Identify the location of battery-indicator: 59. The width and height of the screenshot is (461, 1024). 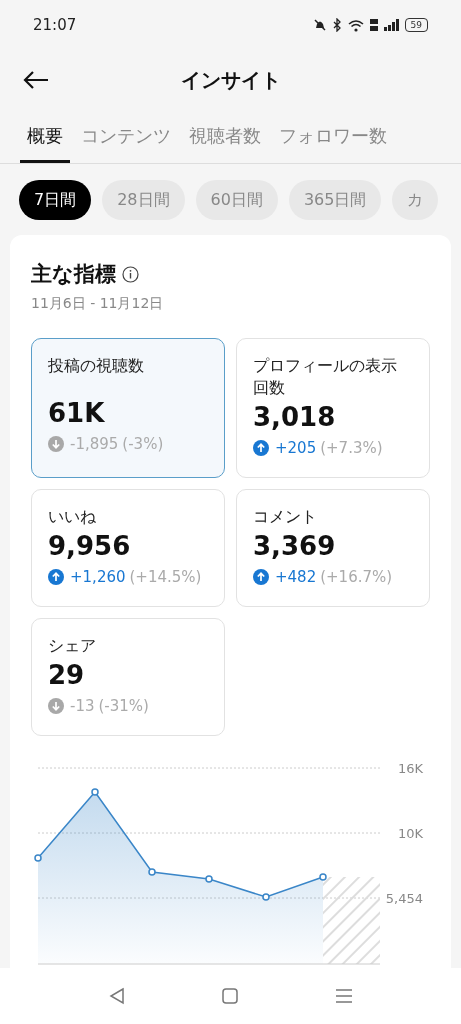
(416, 25).